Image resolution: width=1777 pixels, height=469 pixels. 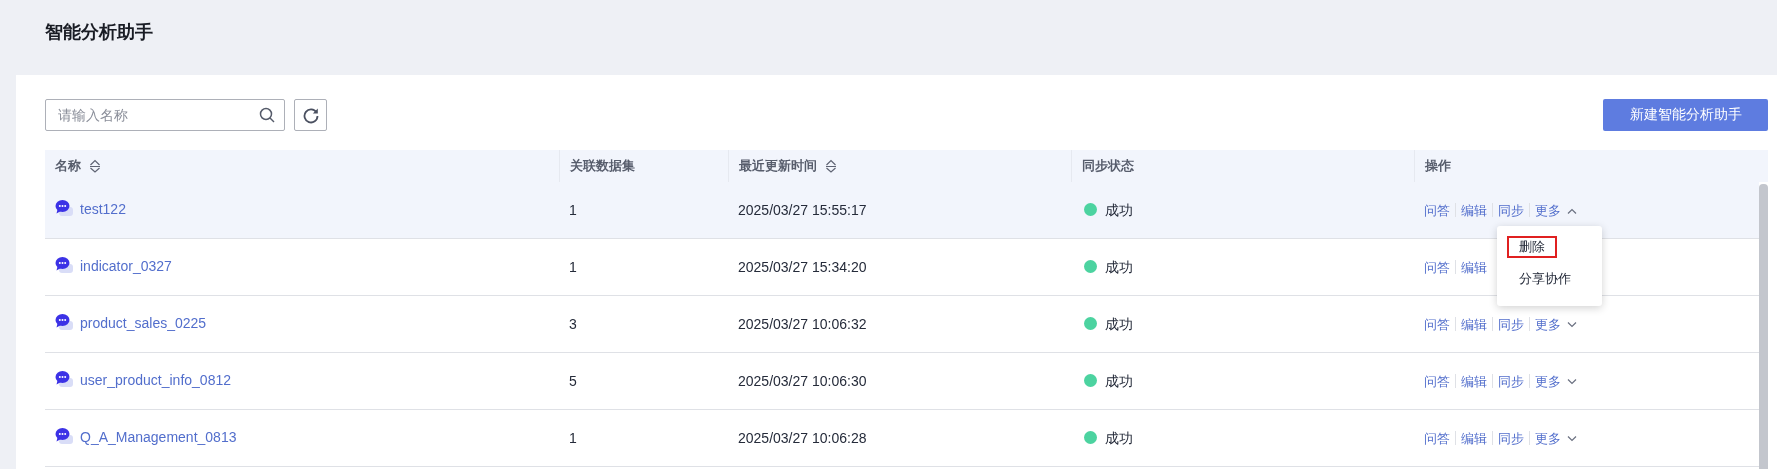 What do you see at coordinates (573, 381) in the screenshot?
I see `table-cell: 5` at bounding box center [573, 381].